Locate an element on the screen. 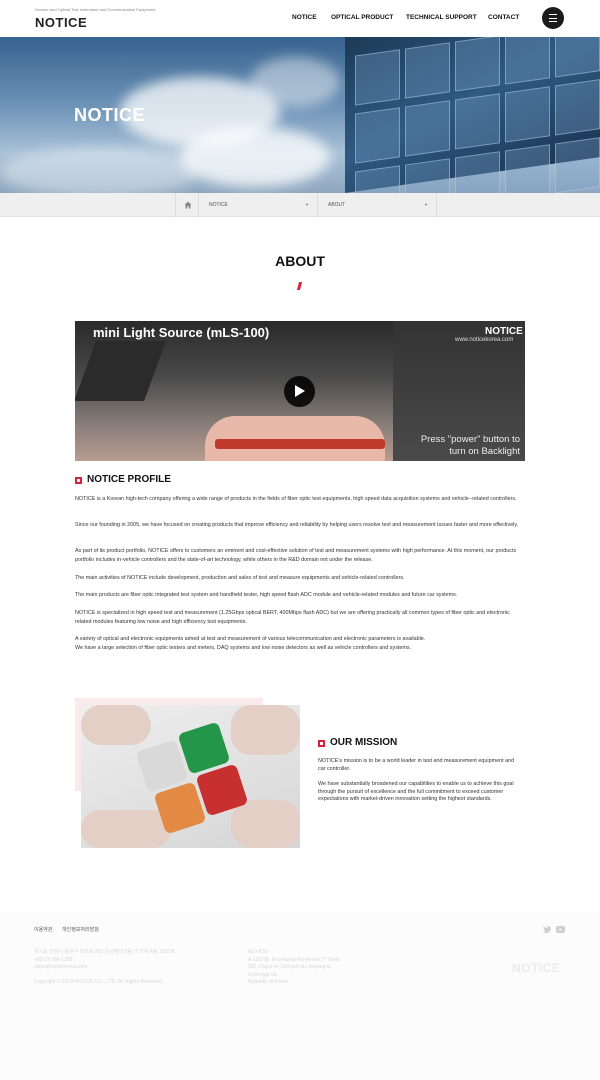  video-frame-left is located at coordinates (235, 391).